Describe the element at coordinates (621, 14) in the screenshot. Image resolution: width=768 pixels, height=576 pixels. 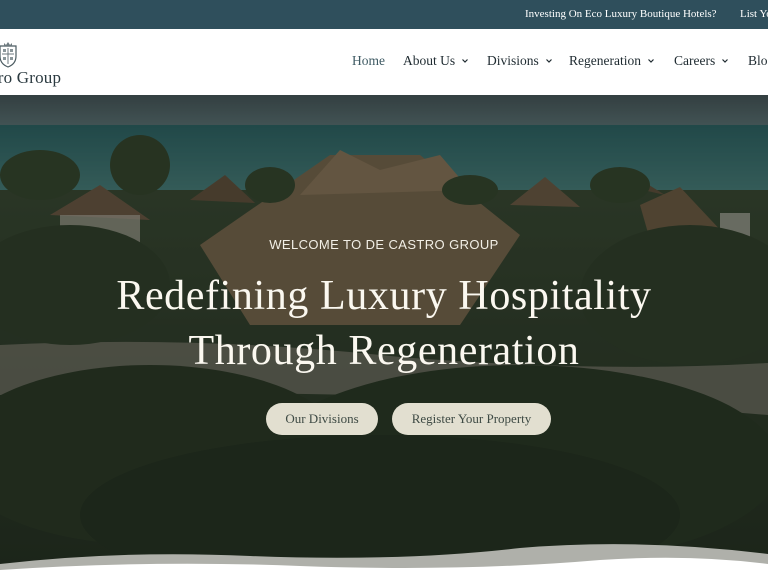
I see `investing-link: Investing On Eco Luxury Boutique Hotels?` at that location.